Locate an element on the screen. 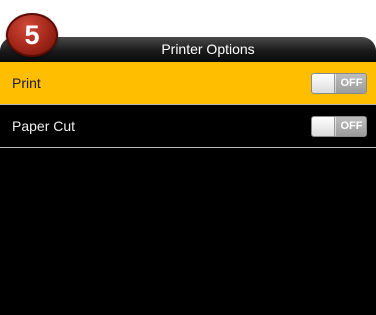 The image size is (376, 315). print-toggle: OFF is located at coordinates (339, 83).